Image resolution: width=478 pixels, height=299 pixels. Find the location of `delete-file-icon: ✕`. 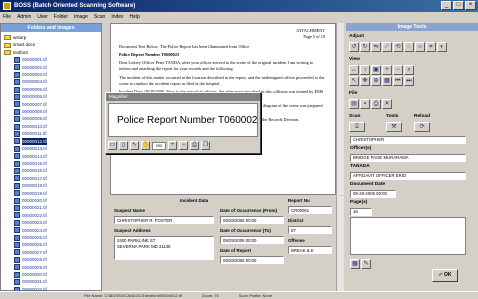

delete-file-icon: ✕ is located at coordinates (387, 104).